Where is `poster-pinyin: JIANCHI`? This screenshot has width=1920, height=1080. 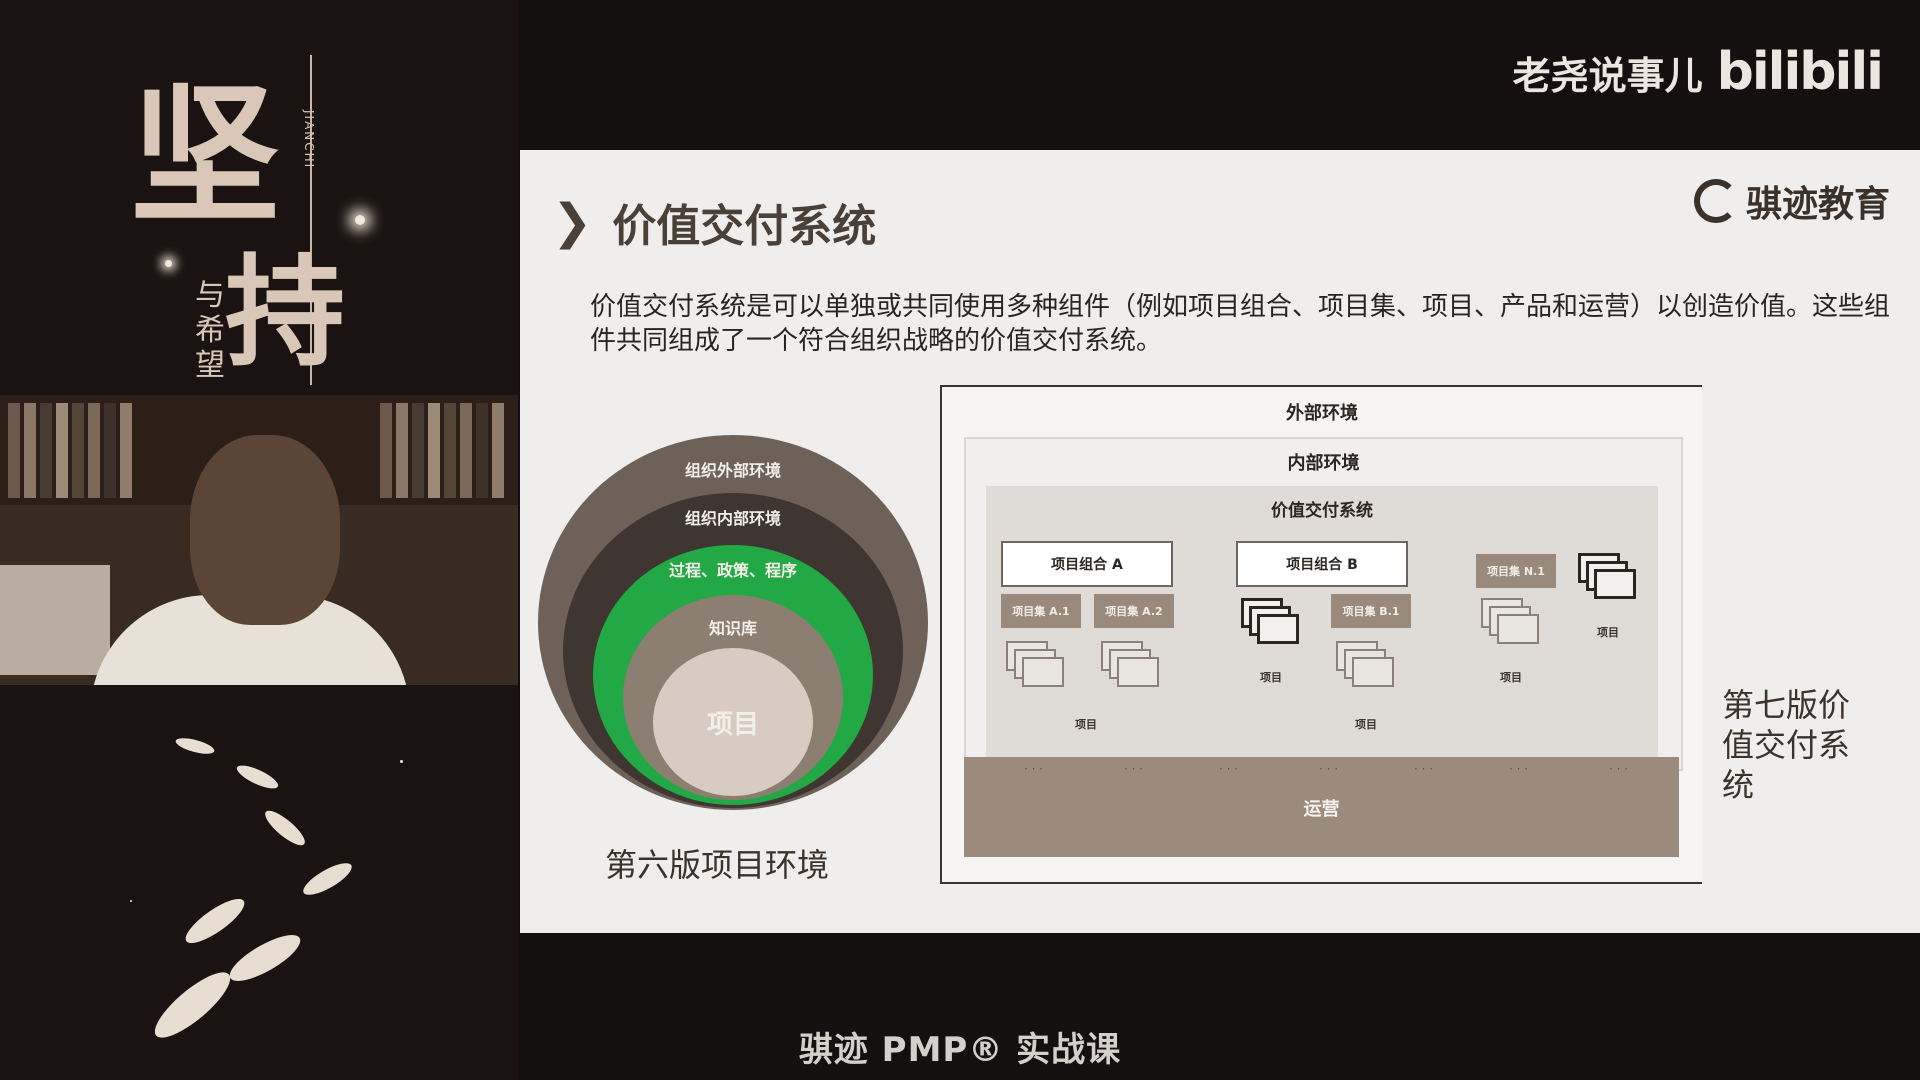 poster-pinyin: JIANCHI is located at coordinates (309, 140).